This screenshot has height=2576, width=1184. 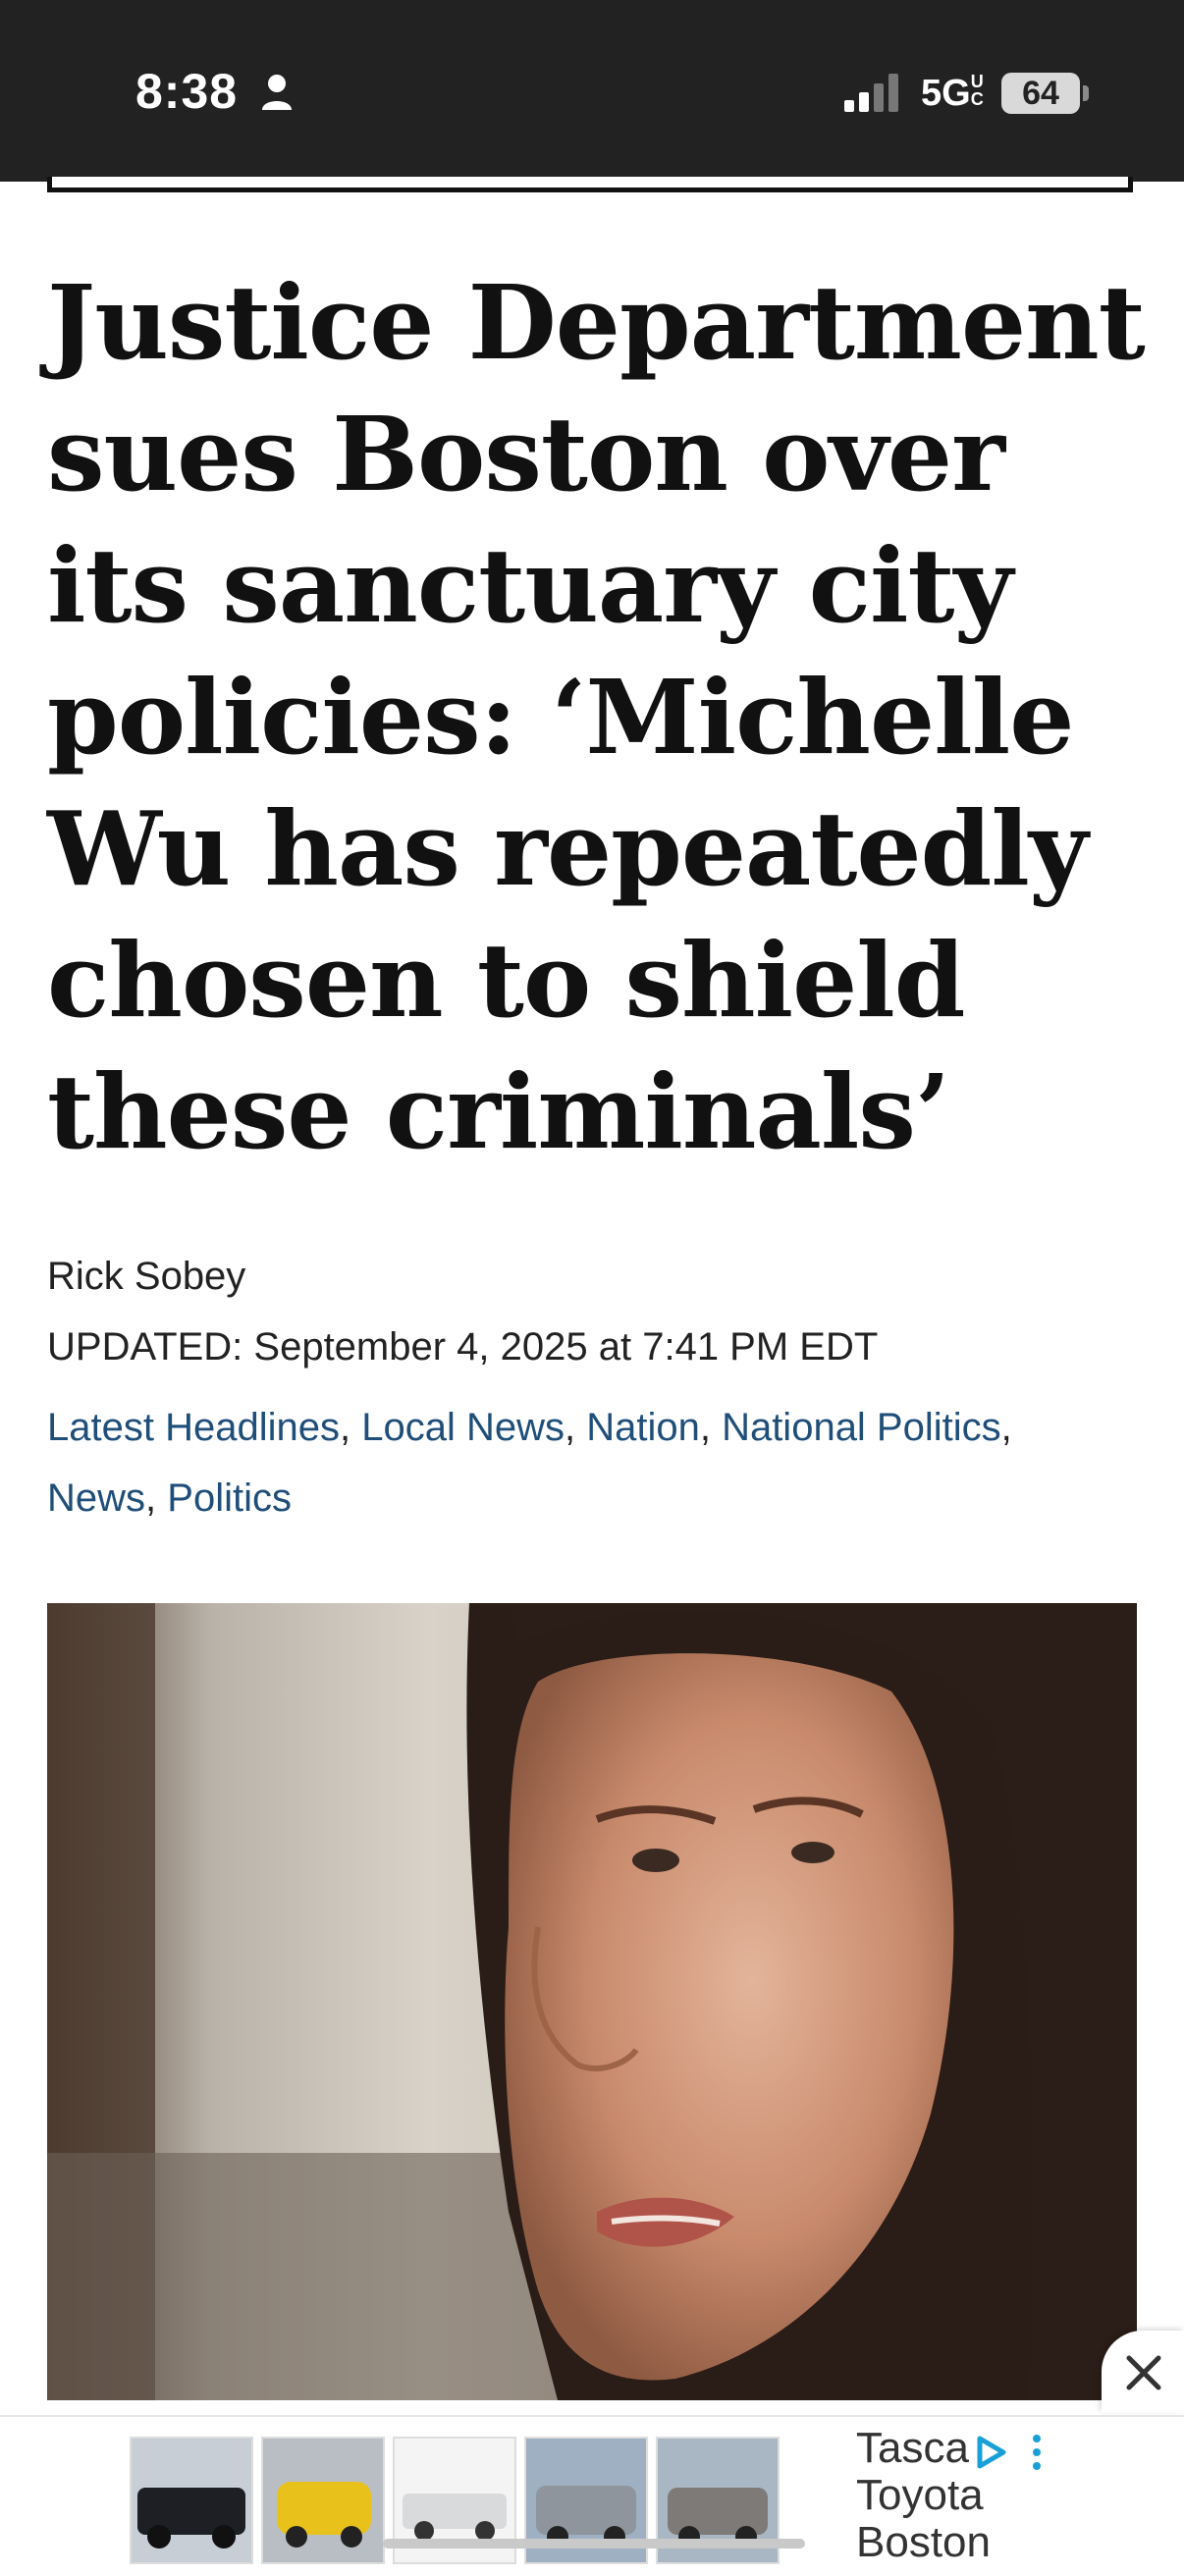 I want to click on category-link-nation: Nation, so click(x=643, y=1427).